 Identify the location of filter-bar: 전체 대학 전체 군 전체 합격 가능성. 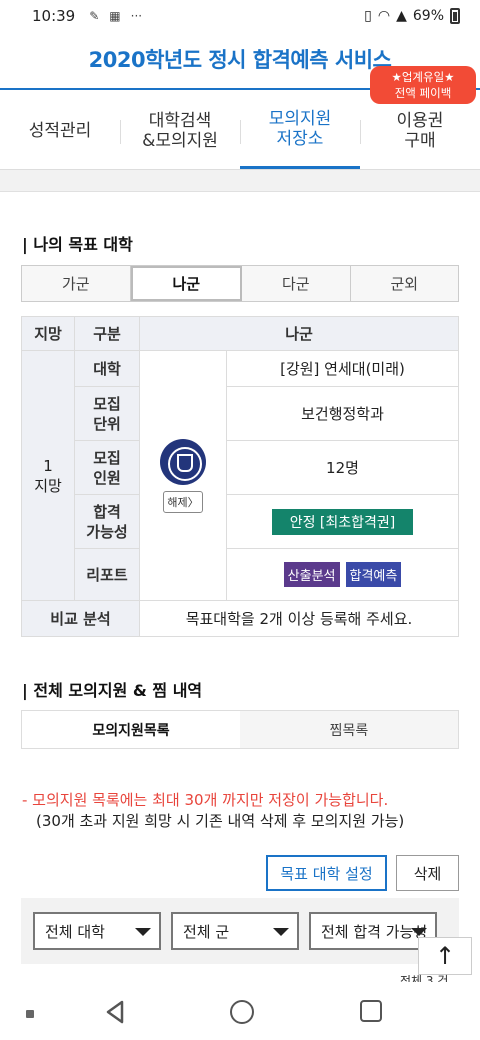
(240, 931).